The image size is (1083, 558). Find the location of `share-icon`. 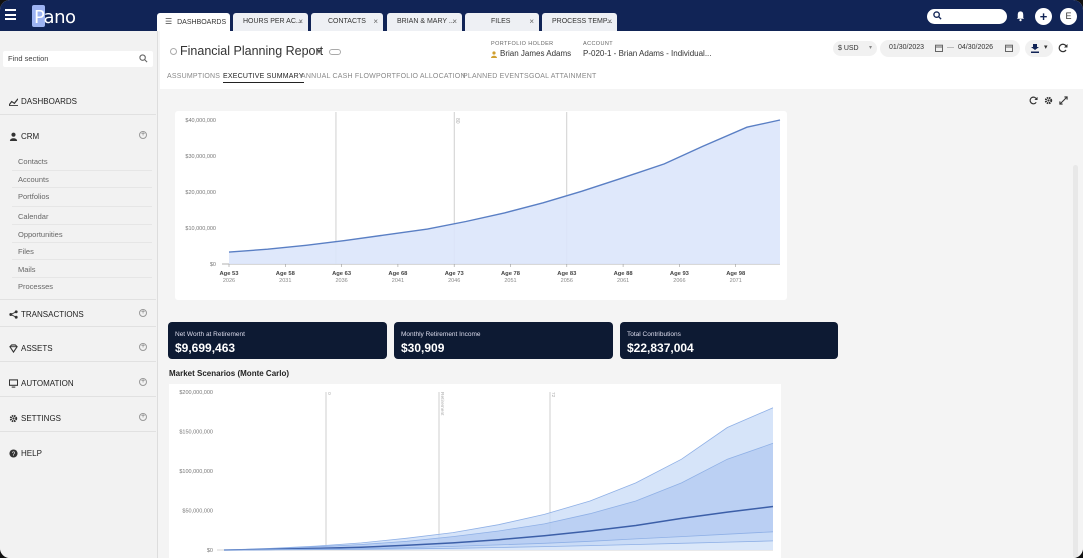

share-icon is located at coordinates (13, 314).